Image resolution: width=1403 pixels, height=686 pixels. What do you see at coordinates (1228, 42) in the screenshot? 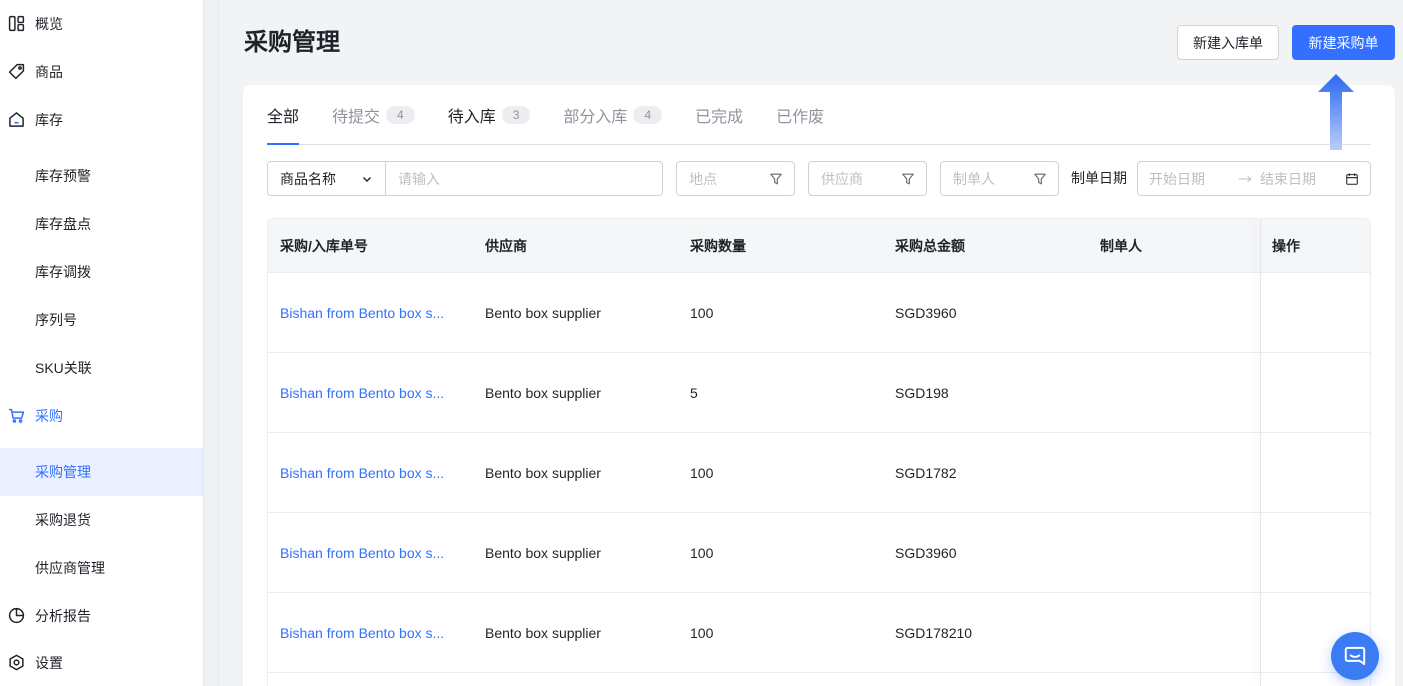
I see `new-inbound-button: 新建入库单` at bounding box center [1228, 42].